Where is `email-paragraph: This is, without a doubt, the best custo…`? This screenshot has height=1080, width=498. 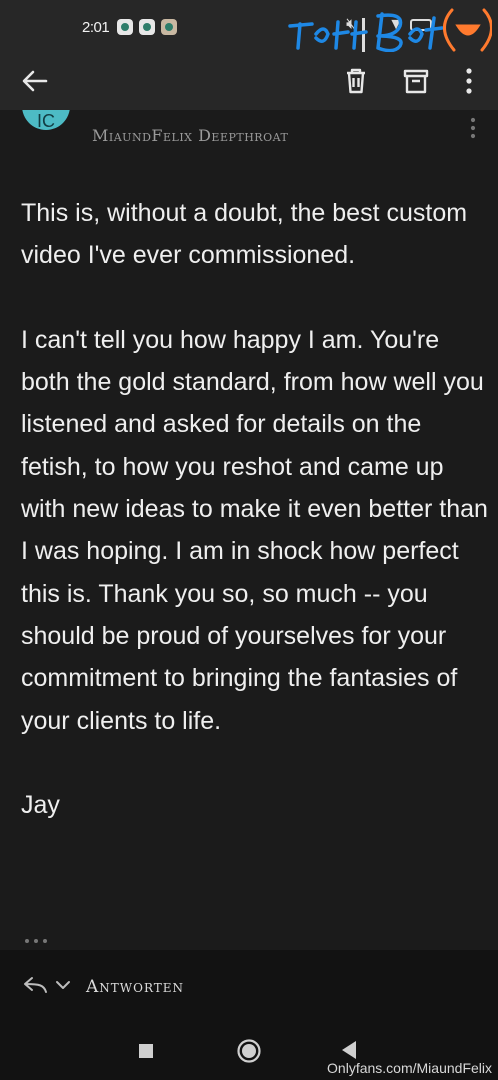
email-paragraph: This is, without a doubt, the best custo… is located at coordinates (244, 234).